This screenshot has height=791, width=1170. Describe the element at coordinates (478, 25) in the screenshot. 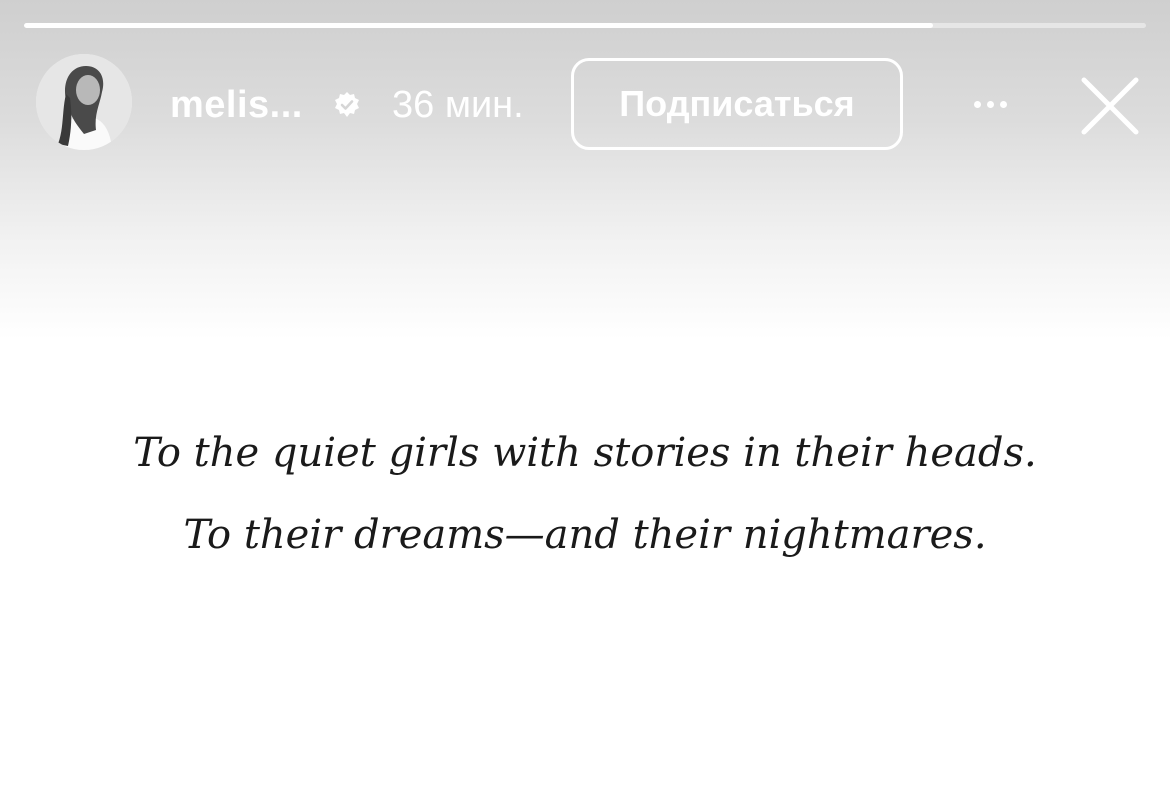

I see `story-progress-fill` at that location.